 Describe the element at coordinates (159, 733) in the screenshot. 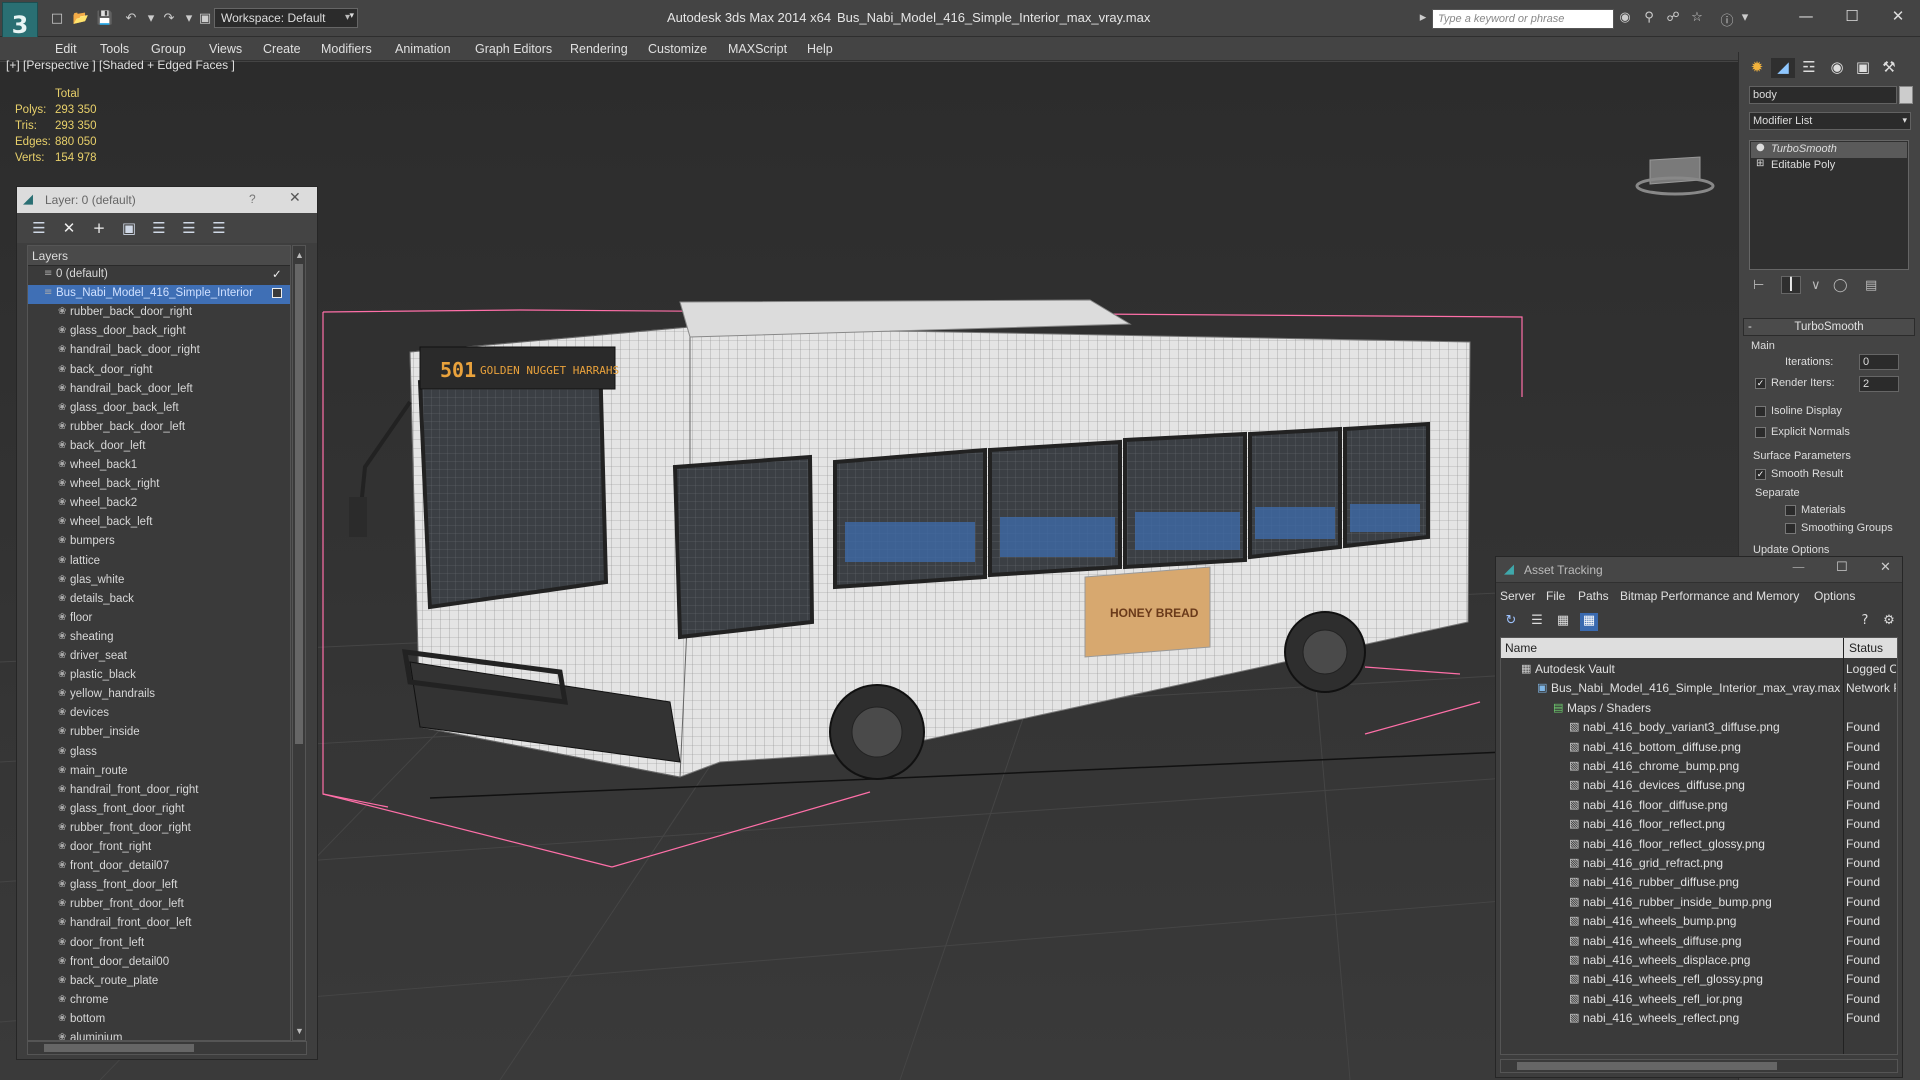

I see `layer-row: ❀ rubber_inside` at that location.